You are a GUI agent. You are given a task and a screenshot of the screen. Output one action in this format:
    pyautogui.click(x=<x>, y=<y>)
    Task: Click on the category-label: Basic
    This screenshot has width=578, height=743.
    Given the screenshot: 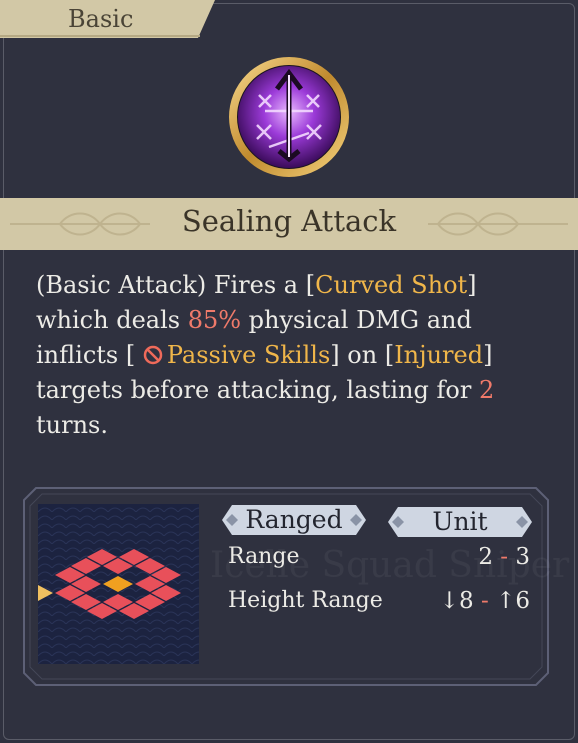 What is the action you would take?
    pyautogui.click(x=101, y=19)
    